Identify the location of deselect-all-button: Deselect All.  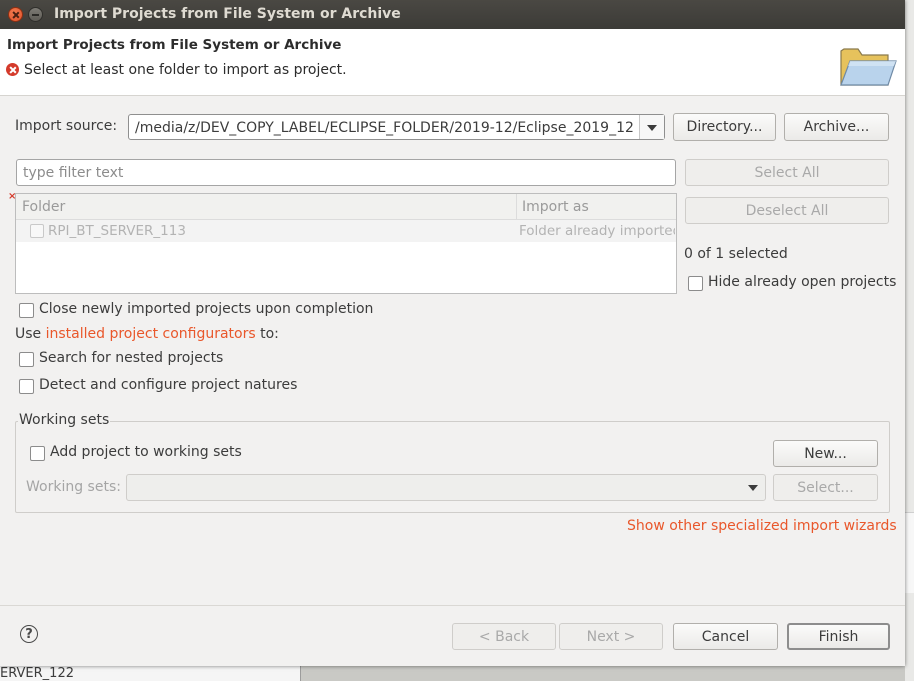
(787, 210).